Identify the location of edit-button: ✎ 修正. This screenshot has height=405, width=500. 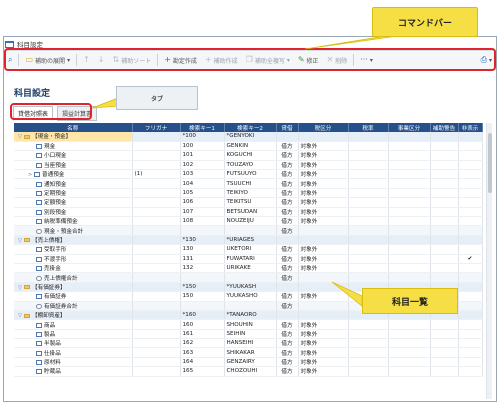
(308, 60).